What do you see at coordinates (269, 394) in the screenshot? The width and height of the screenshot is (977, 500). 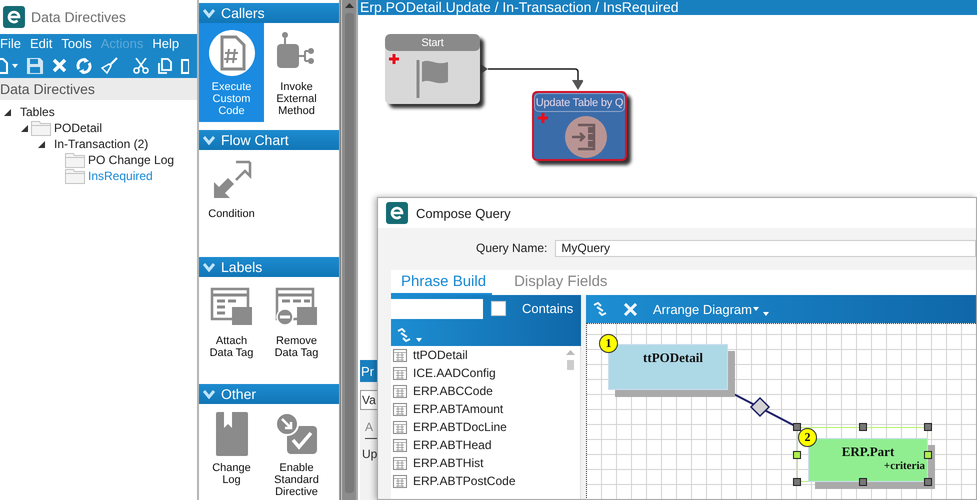 I see `section-header: Other` at bounding box center [269, 394].